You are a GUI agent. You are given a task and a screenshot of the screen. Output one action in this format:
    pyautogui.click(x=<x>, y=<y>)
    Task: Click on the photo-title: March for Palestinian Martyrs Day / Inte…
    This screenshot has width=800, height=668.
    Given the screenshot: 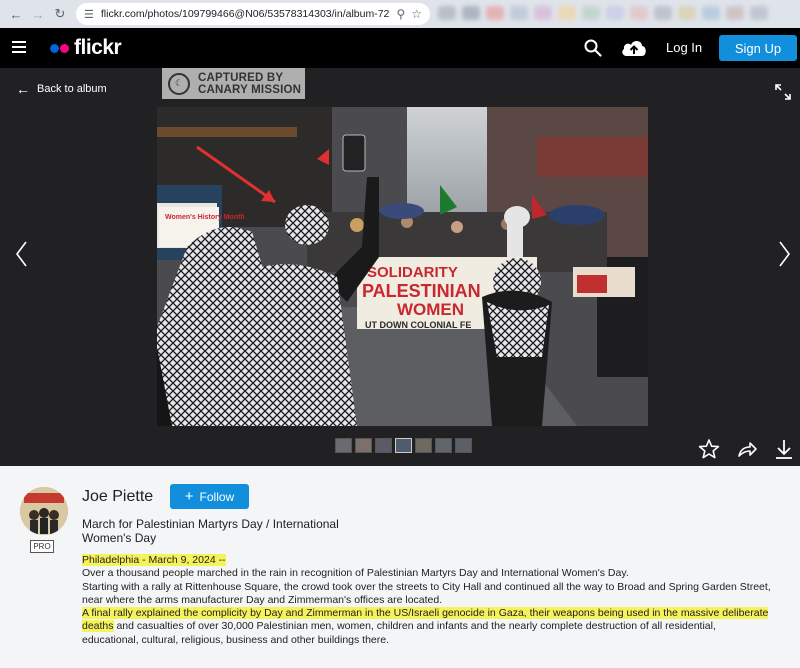 What is the action you would take?
    pyautogui.click(x=210, y=531)
    